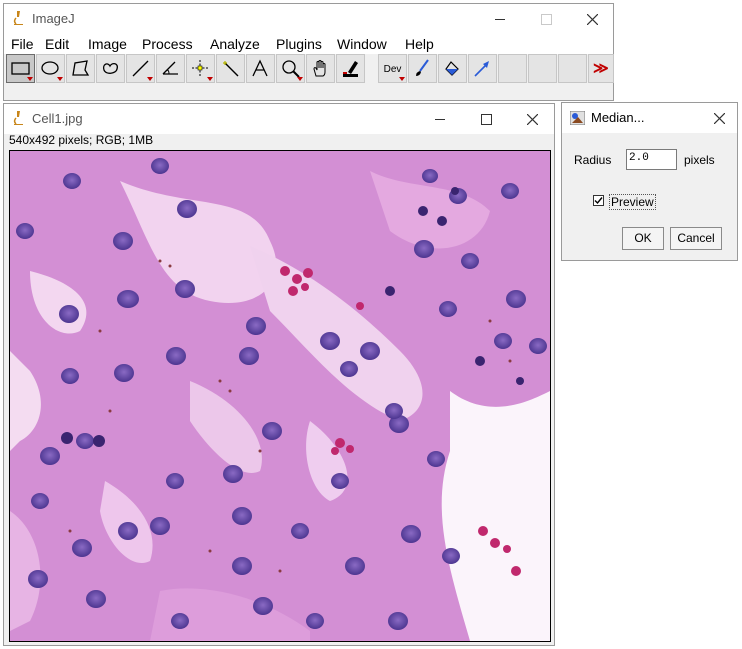 The width and height of the screenshot is (742, 649). I want to click on cancel-button: Cancel, so click(696, 238).